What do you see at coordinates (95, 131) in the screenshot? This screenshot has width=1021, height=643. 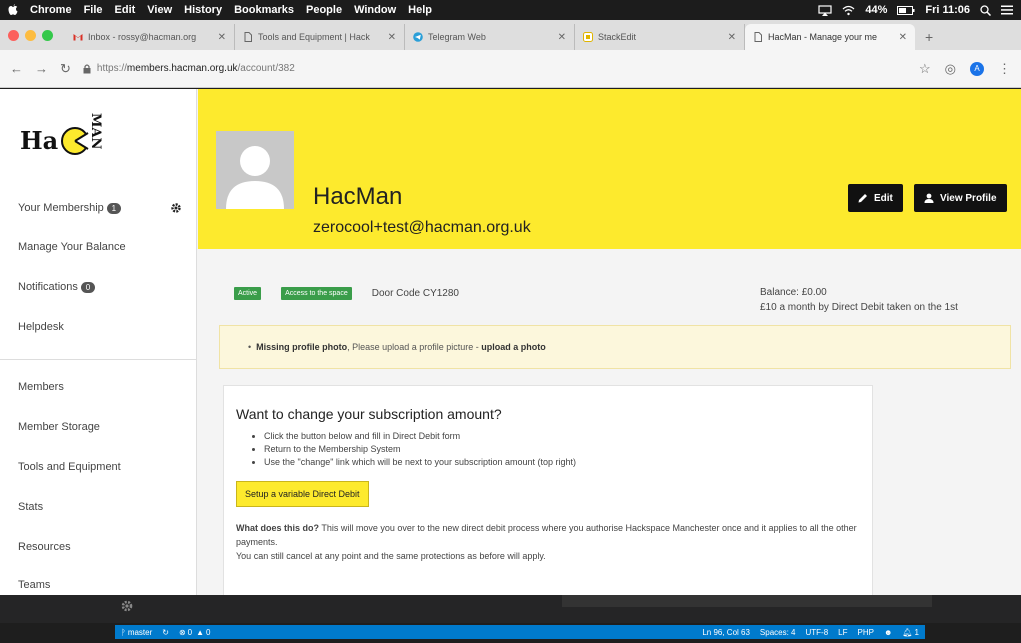 I see `logo-letter-m: MAN` at bounding box center [95, 131].